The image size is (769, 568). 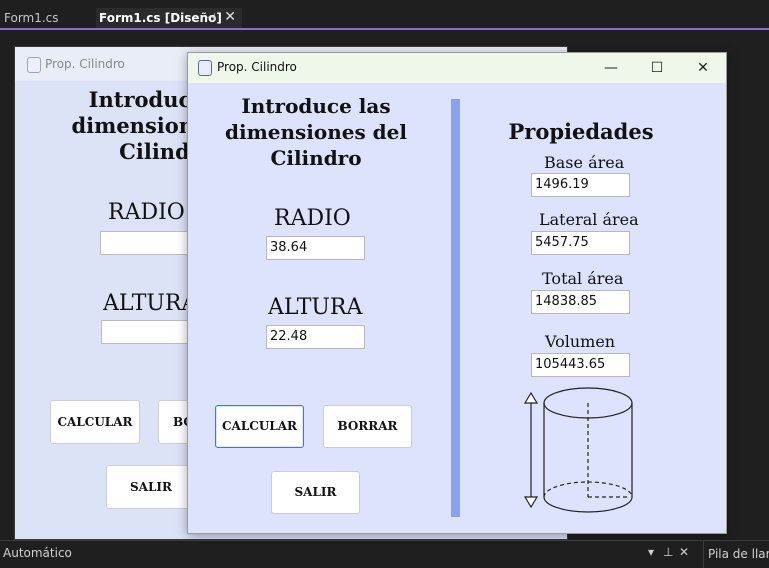 What do you see at coordinates (150, 303) in the screenshot?
I see `designer-altura-label: ALTURA` at bounding box center [150, 303].